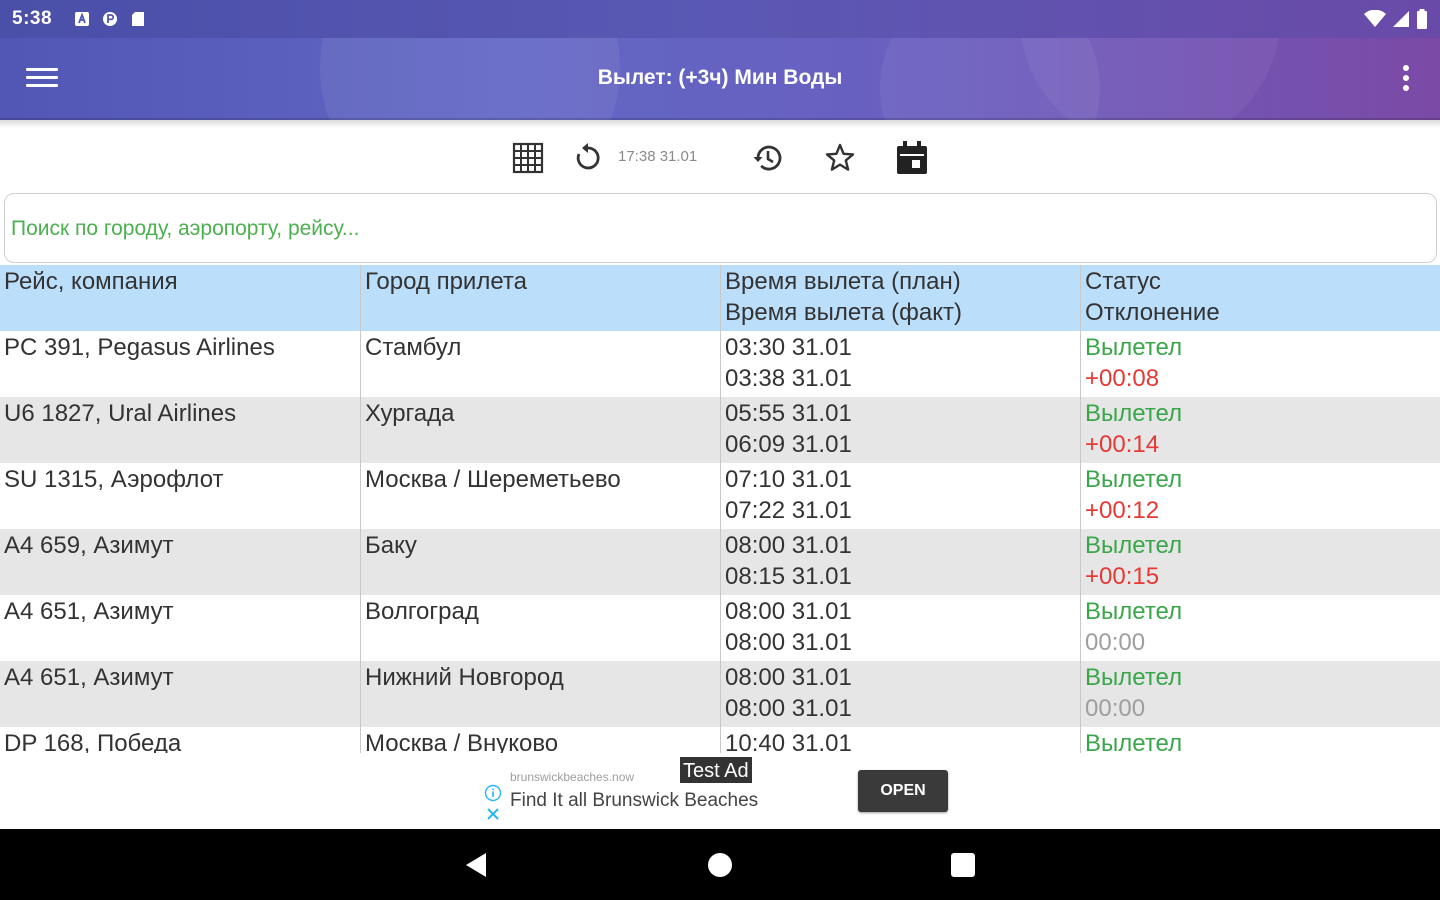  I want to click on navigation-bar, so click(720, 864).